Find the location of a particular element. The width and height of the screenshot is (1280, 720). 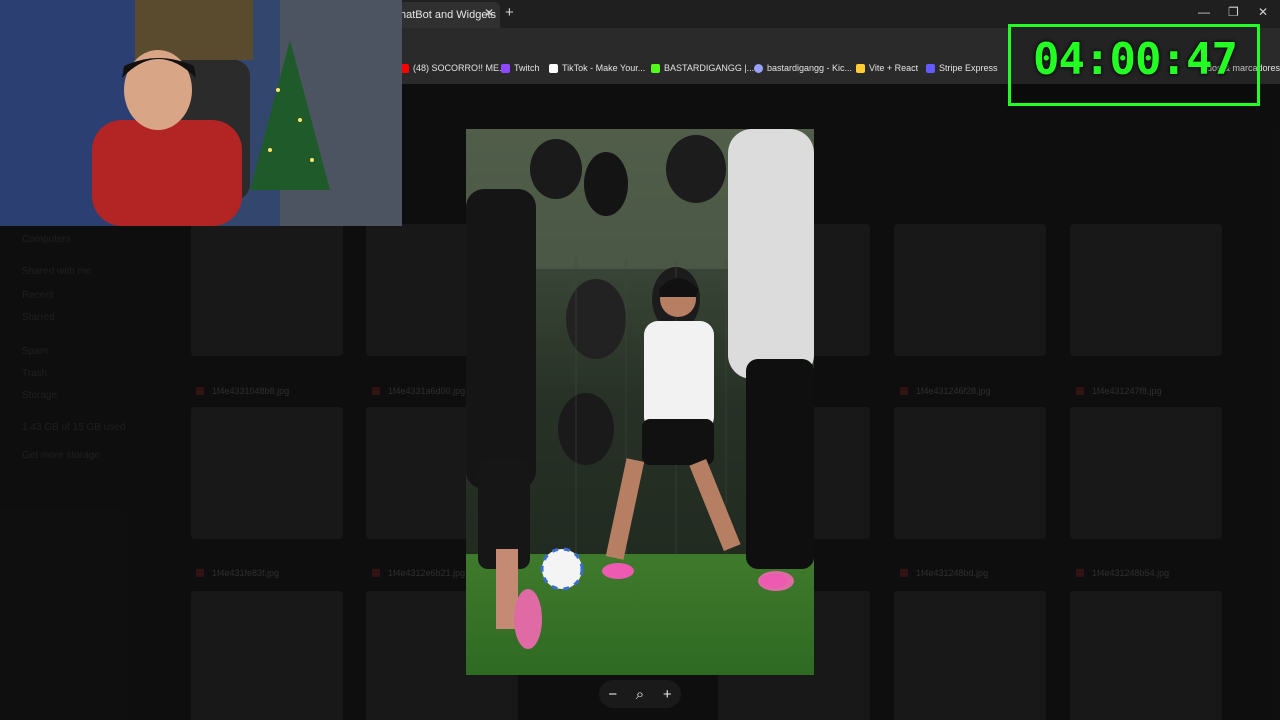

minimize-button: — is located at coordinates (1204, 12).